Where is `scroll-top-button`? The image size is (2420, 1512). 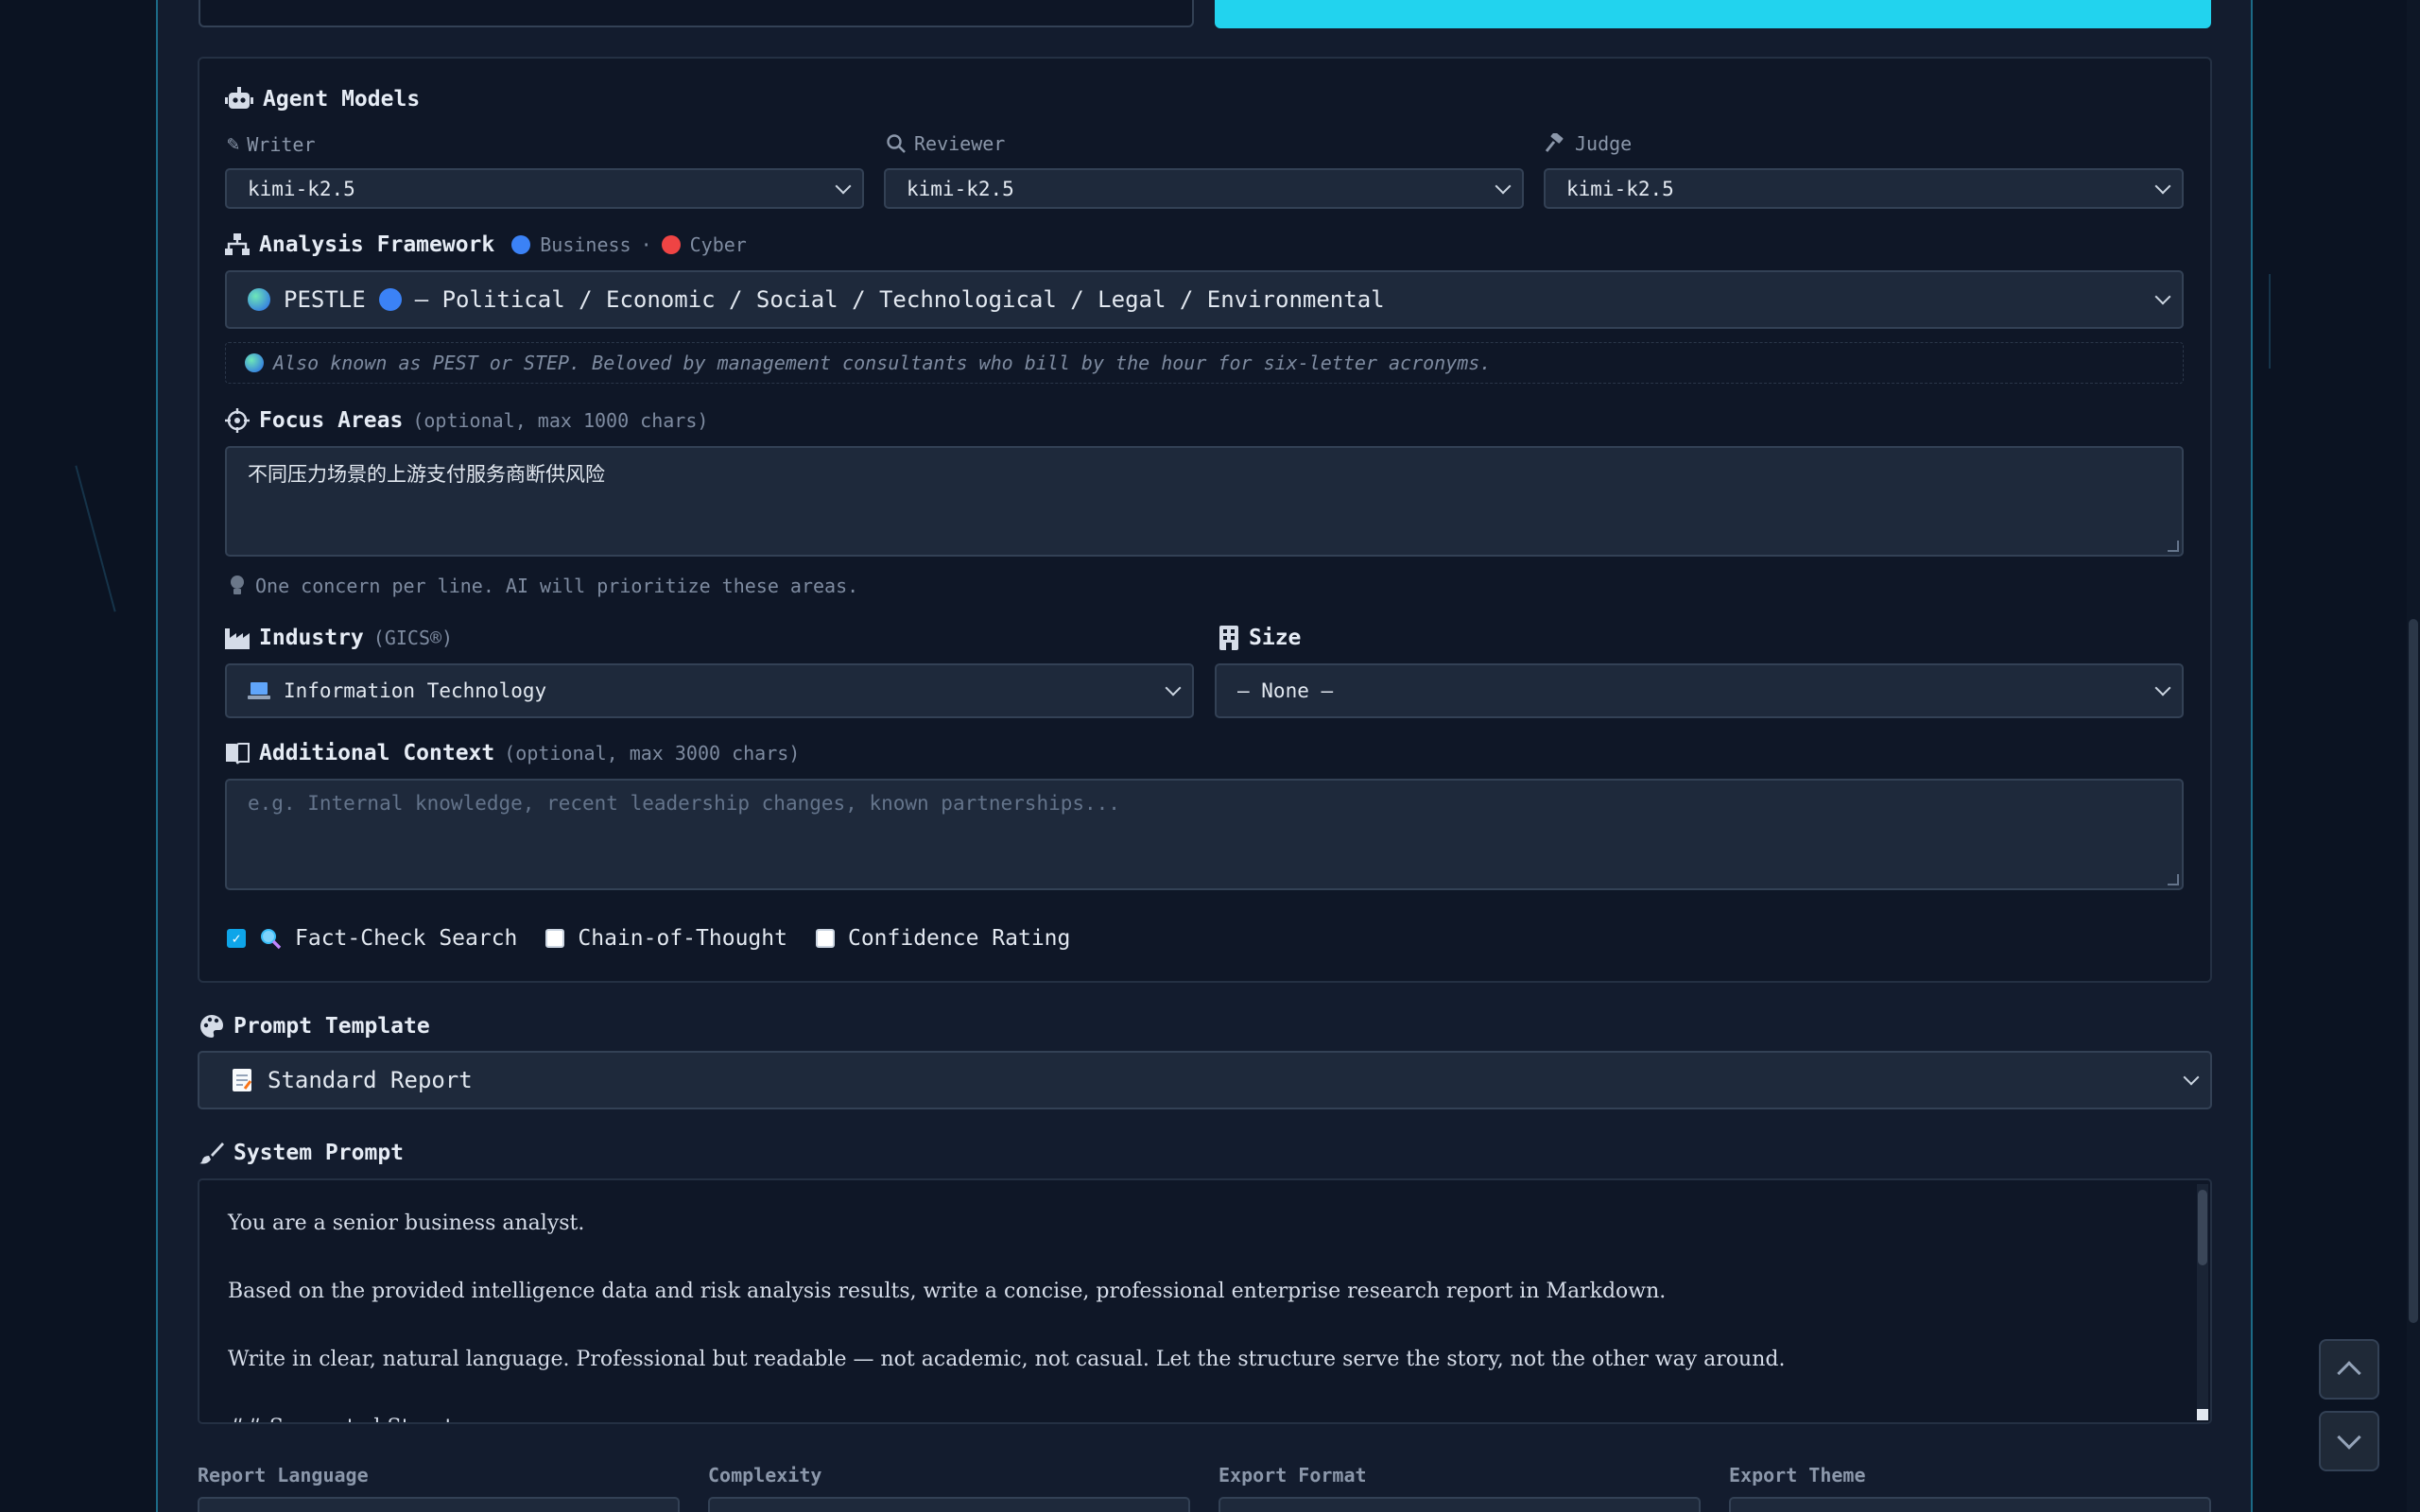
scroll-top-button is located at coordinates (2349, 1369).